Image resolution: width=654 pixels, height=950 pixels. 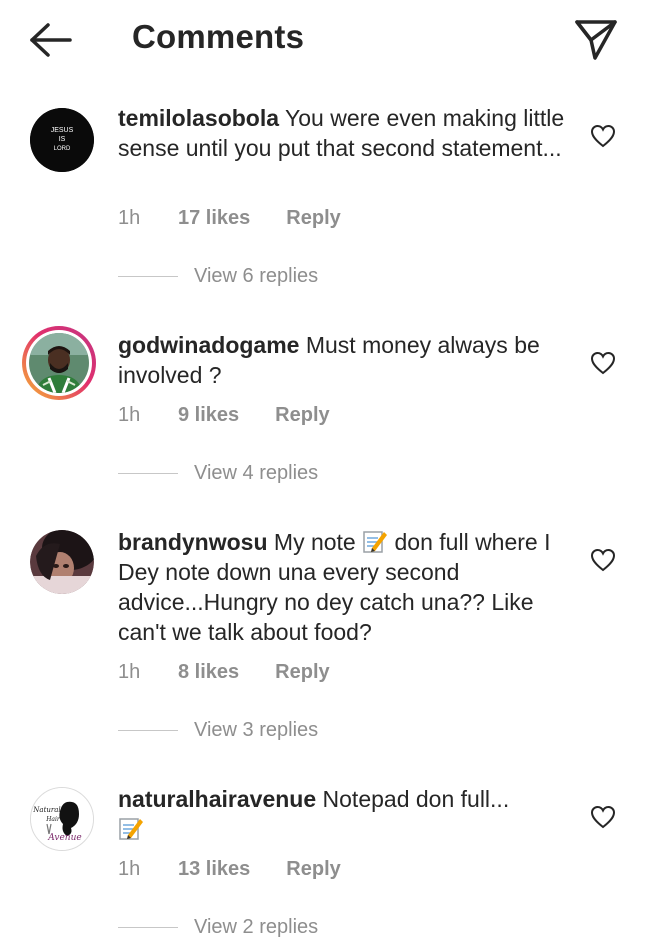 I want to click on paper-plane-icon, so click(x=596, y=40).